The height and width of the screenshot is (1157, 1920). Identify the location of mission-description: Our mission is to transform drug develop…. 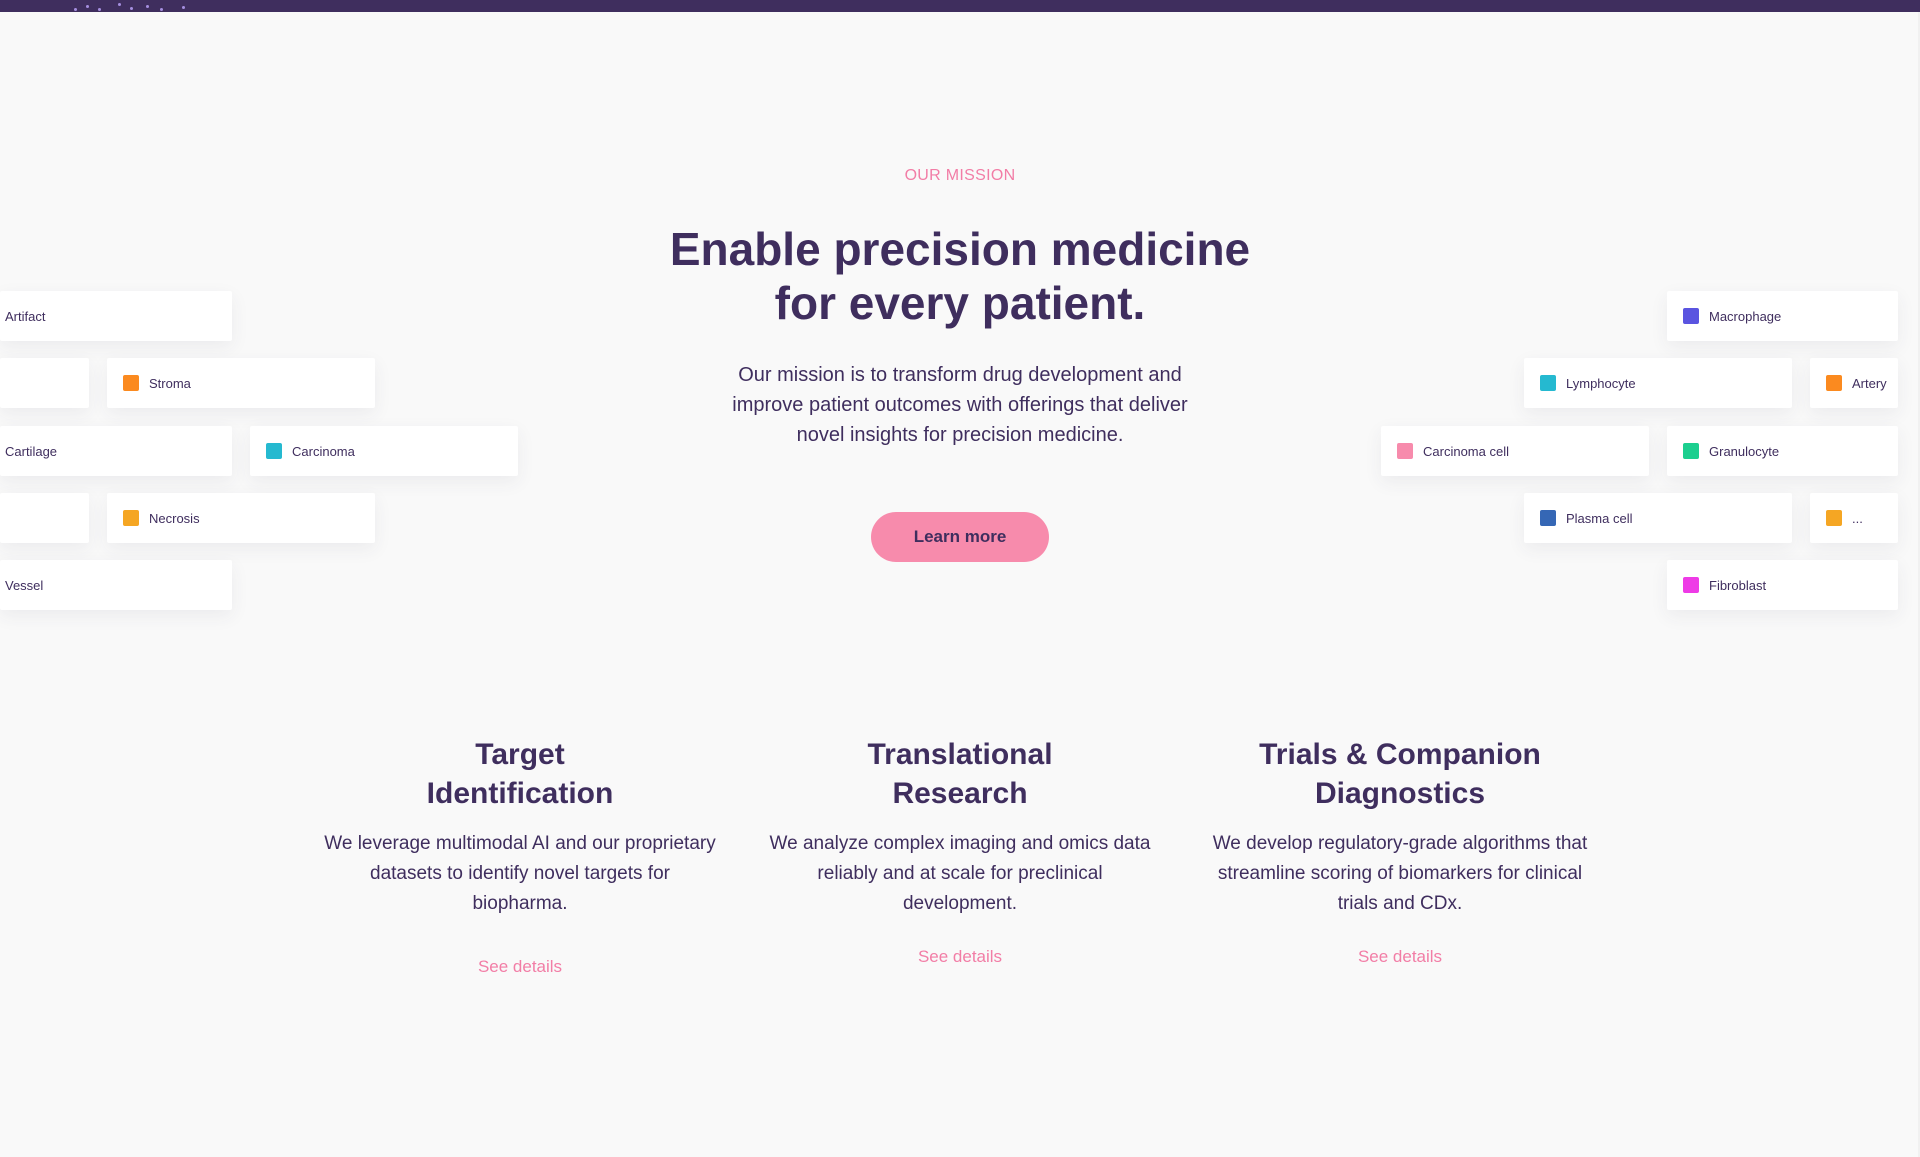
(960, 405).